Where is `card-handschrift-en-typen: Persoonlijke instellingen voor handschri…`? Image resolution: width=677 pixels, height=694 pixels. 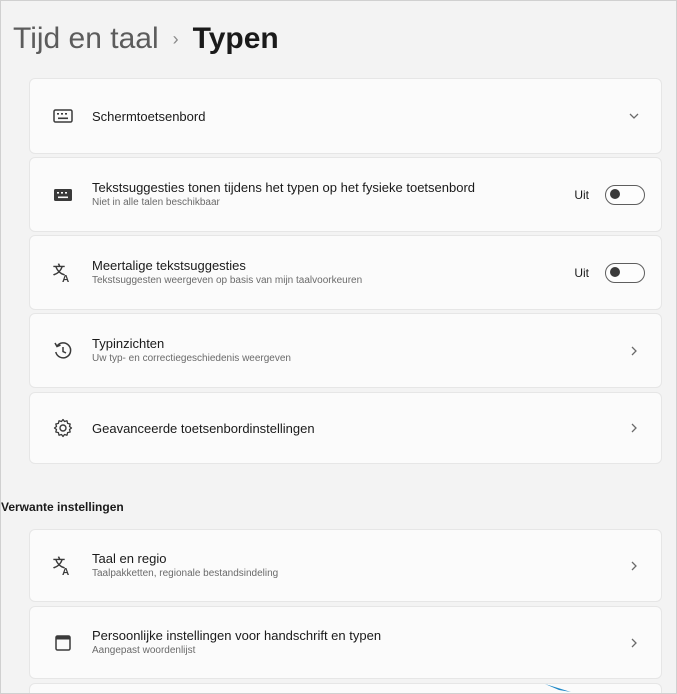 card-handschrift-en-typen: Persoonlijke instellingen voor handschri… is located at coordinates (345, 642).